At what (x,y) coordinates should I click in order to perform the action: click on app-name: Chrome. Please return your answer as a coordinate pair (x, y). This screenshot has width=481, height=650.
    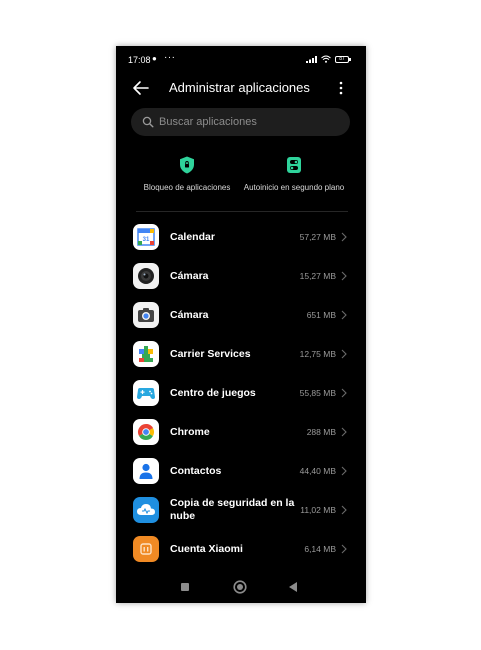
    Looking at the image, I should click on (190, 432).